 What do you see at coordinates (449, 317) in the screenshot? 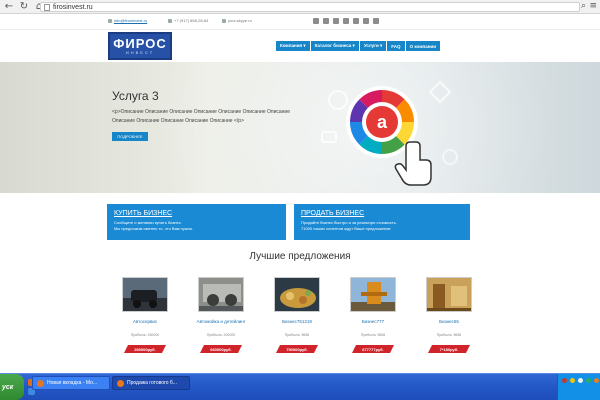
I see `offer-card: Бизнес55 Прибыль: 5656 7*180руб.` at bounding box center [449, 317].